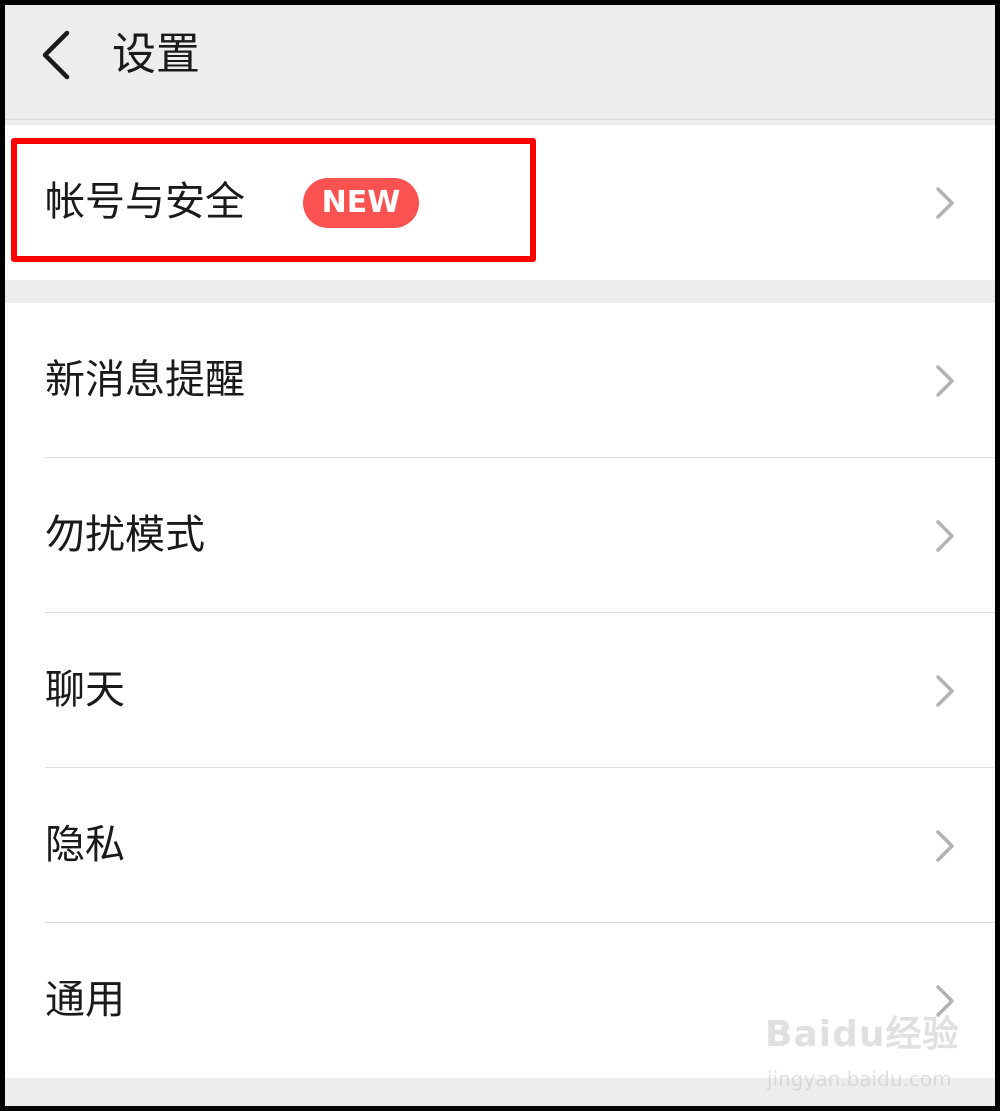 The height and width of the screenshot is (1111, 1000). I want to click on nav-bar: 设置, so click(500, 62).